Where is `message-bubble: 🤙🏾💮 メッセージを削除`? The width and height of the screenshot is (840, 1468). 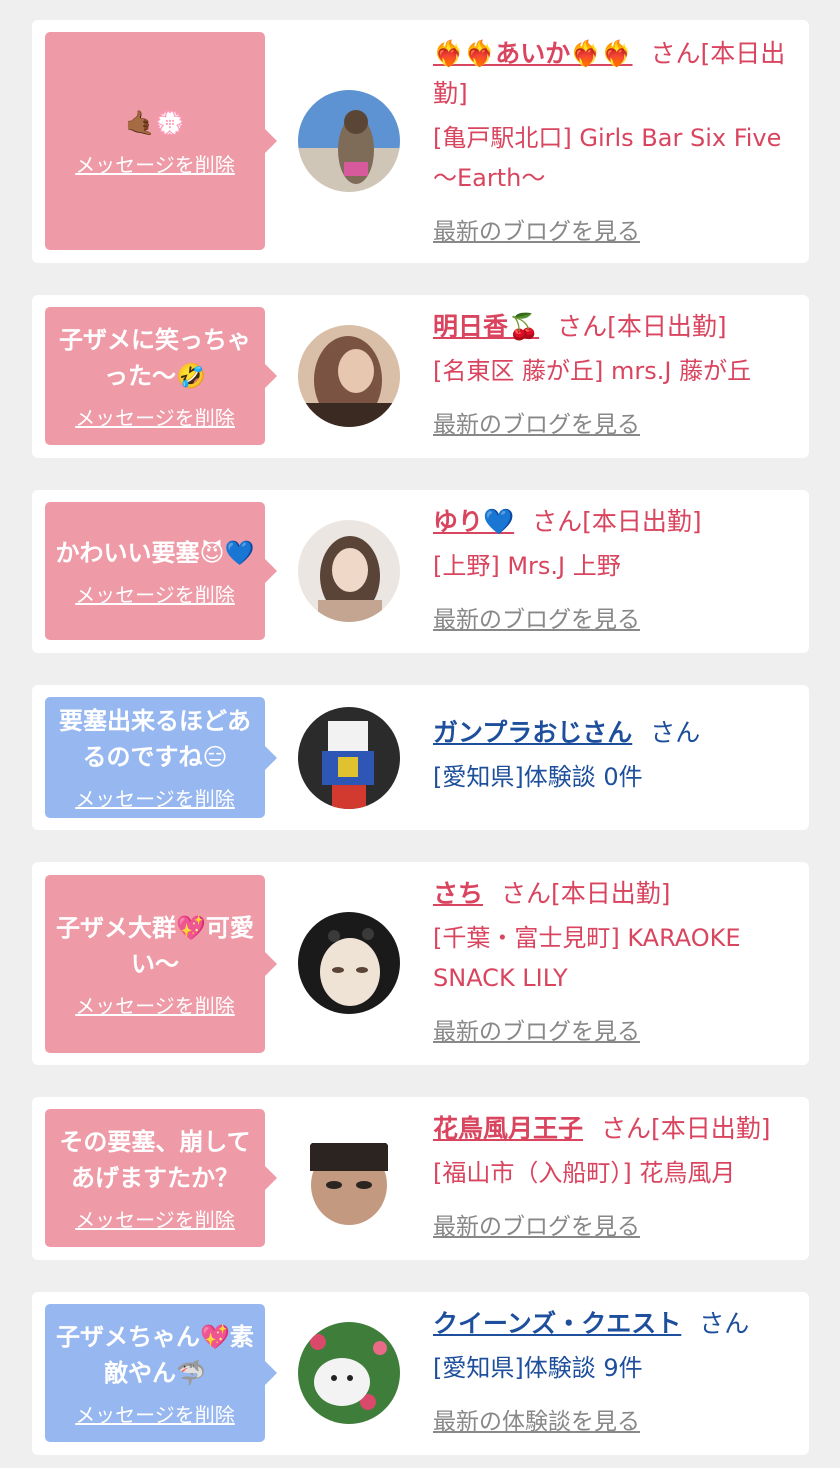 message-bubble: 🤙🏾💮 メッセージを削除 is located at coordinates (161, 141).